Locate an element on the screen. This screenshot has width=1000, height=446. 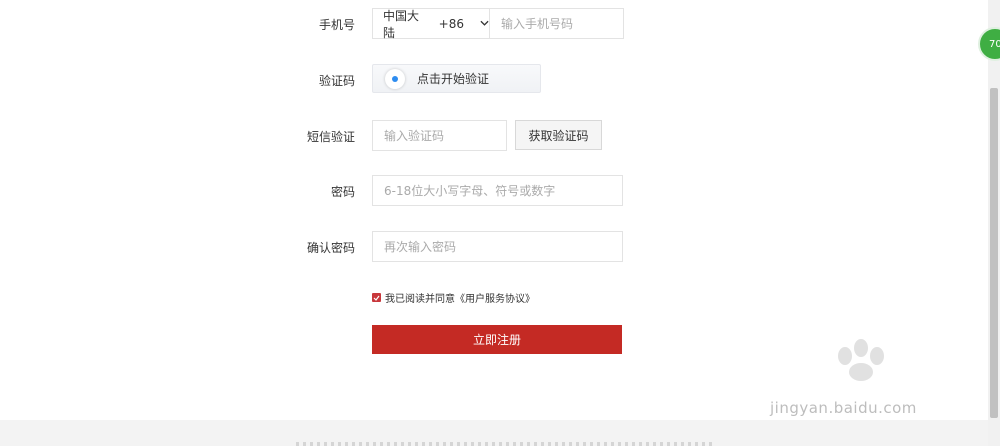
sms-code-input: 输入验证码 is located at coordinates (439, 135).